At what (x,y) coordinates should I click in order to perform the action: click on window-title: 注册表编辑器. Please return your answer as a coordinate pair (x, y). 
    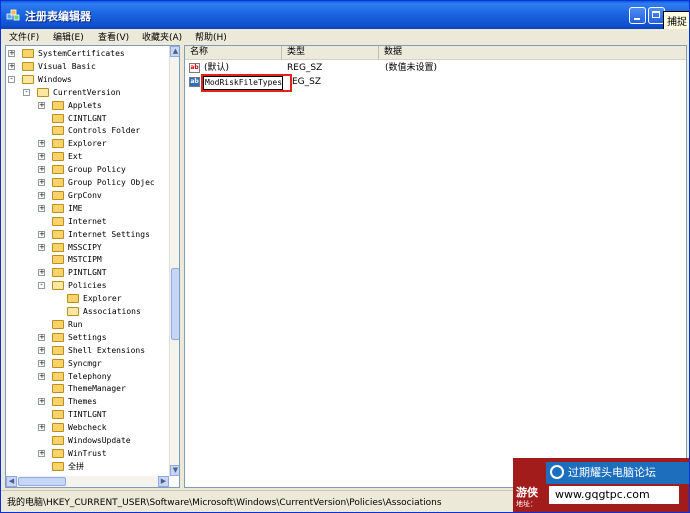
    Looking at the image, I should click on (58, 16).